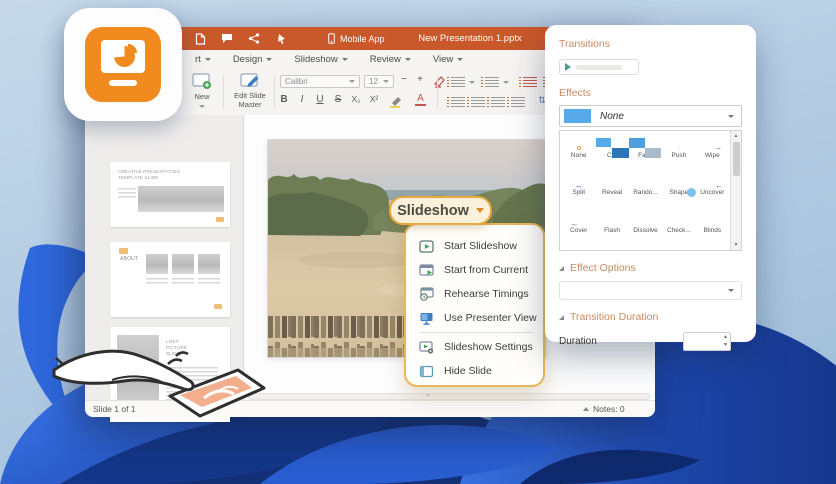  Describe the element at coordinates (578, 228) in the screenshot. I see `effect-cover: Cover` at that location.